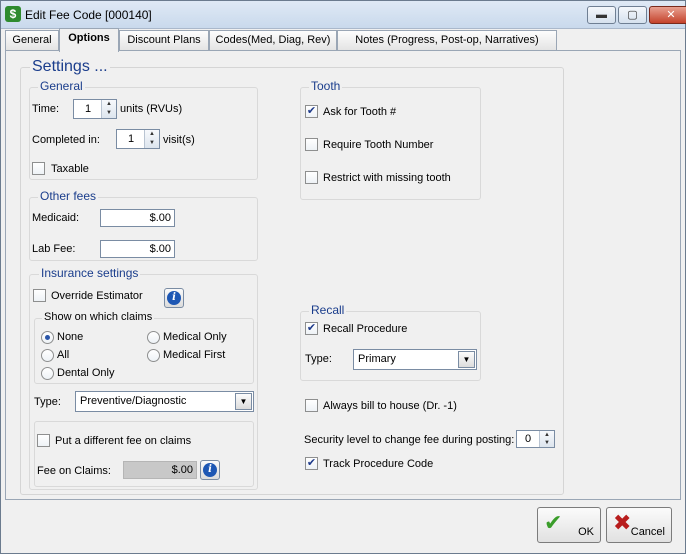  What do you see at coordinates (194, 355) in the screenshot?
I see `claims-radio-medical-first-label: Medical First` at bounding box center [194, 355].